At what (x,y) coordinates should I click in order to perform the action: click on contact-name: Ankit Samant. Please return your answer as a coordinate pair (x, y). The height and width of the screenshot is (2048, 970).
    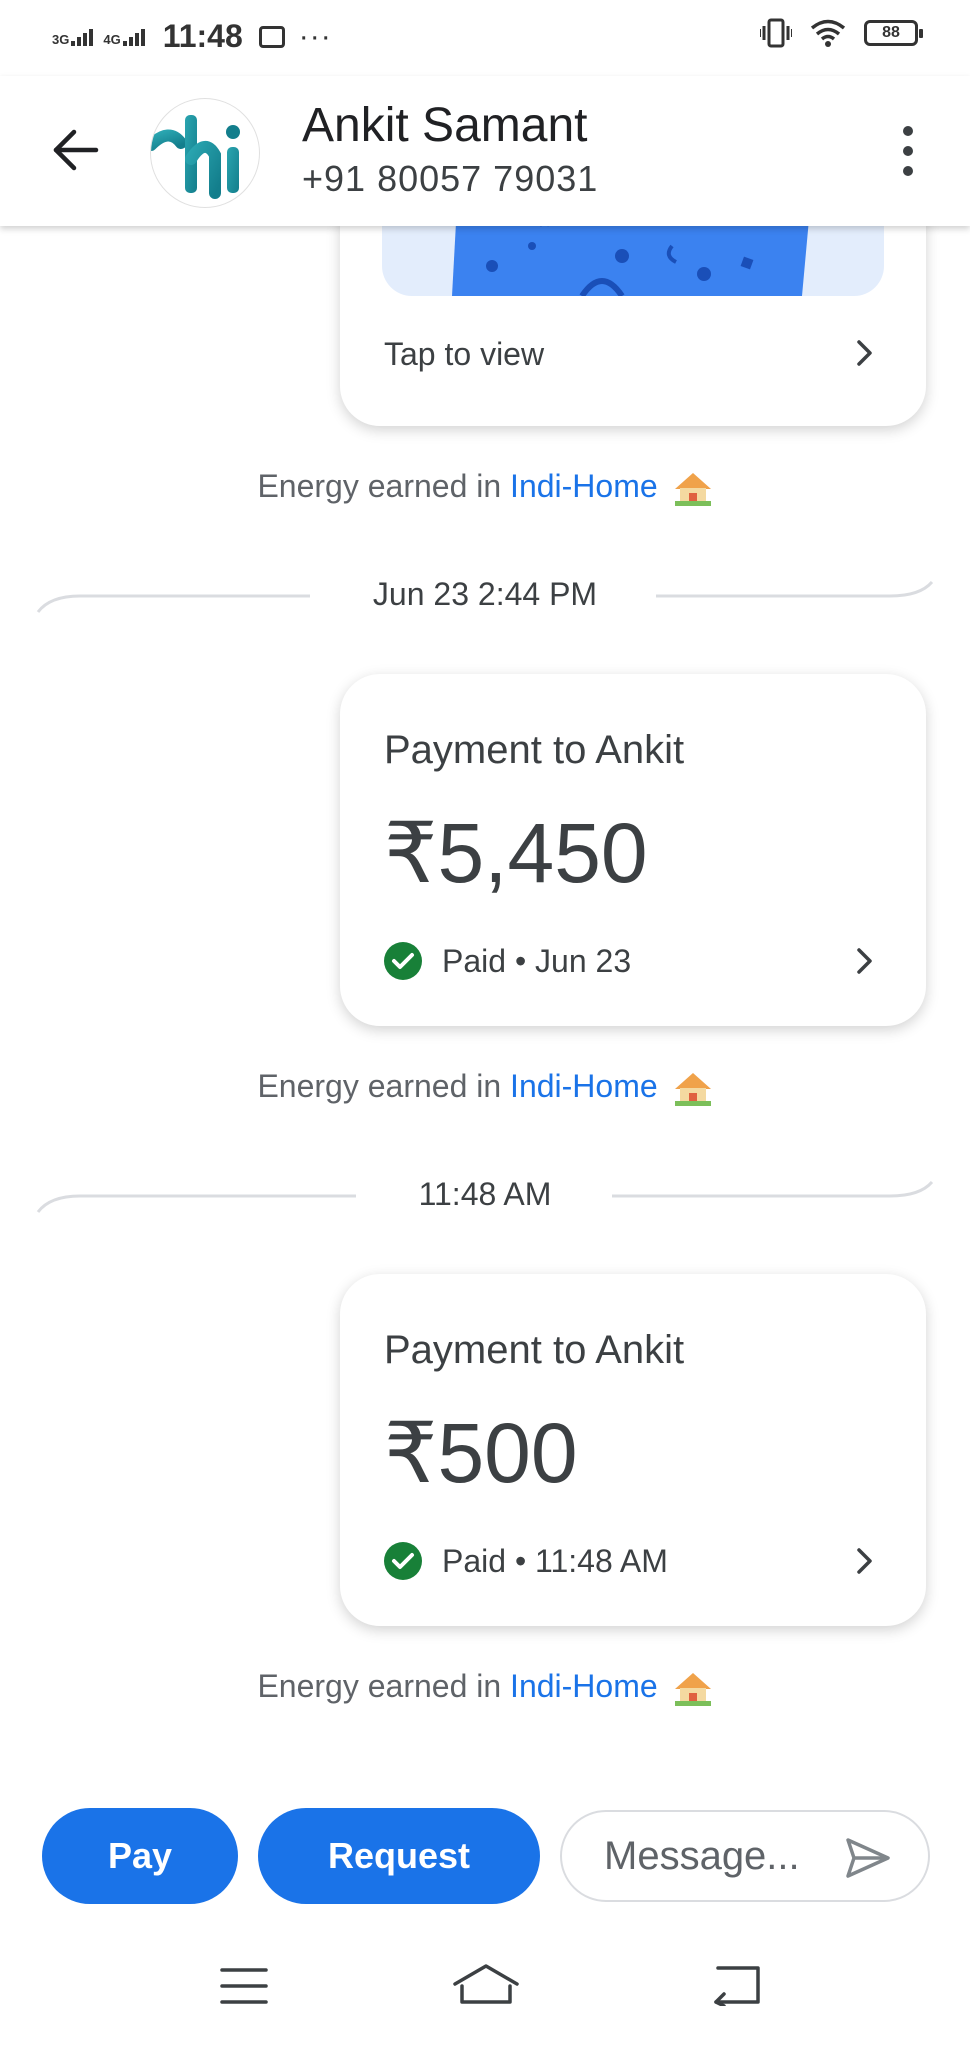
    Looking at the image, I should click on (445, 125).